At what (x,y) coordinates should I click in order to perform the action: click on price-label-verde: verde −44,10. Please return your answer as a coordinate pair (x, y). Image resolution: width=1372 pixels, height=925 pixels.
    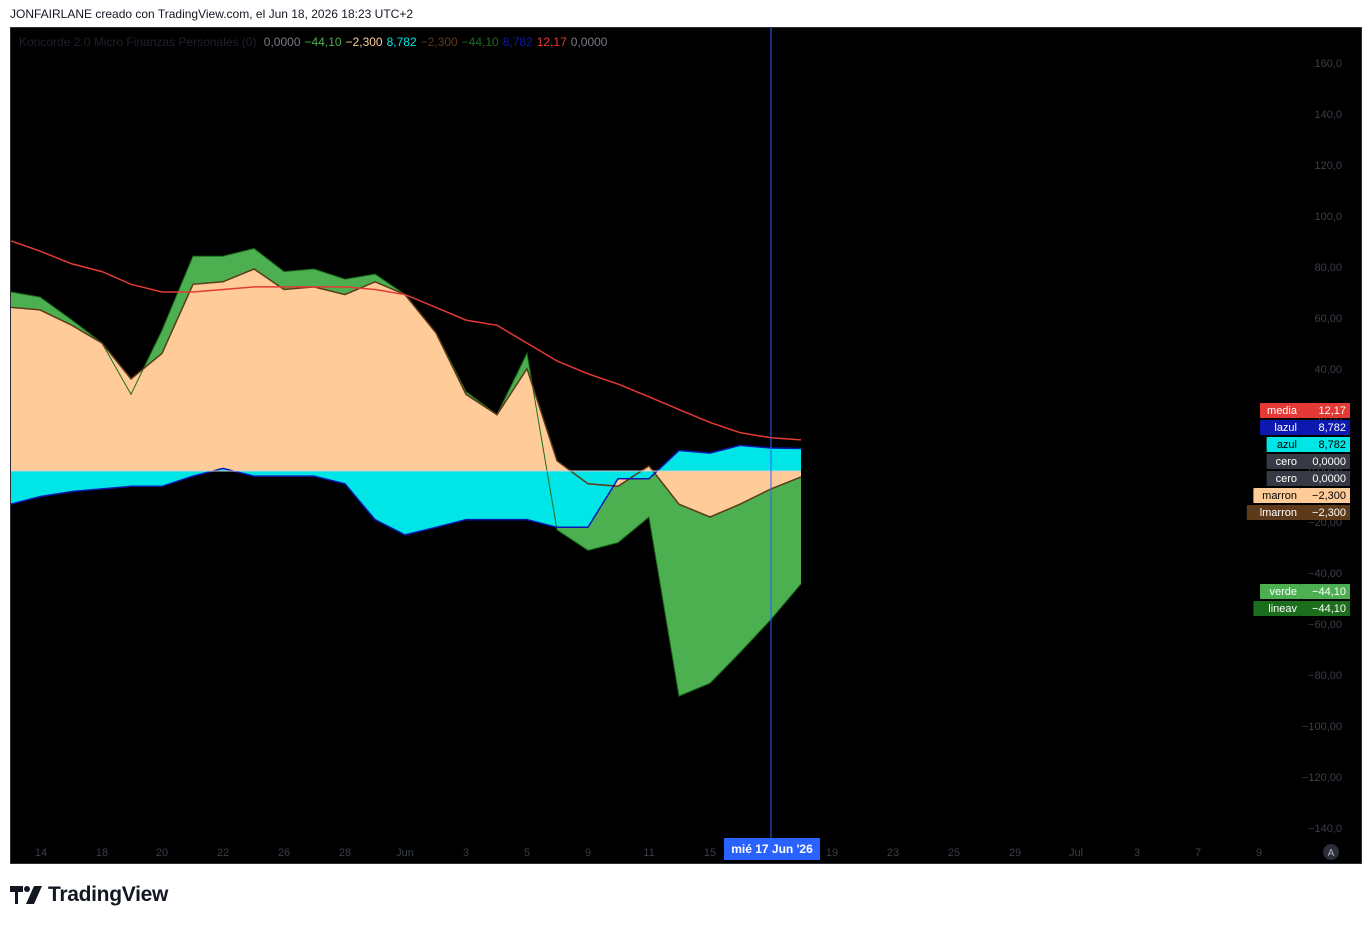
    Looking at the image, I should click on (1305, 591).